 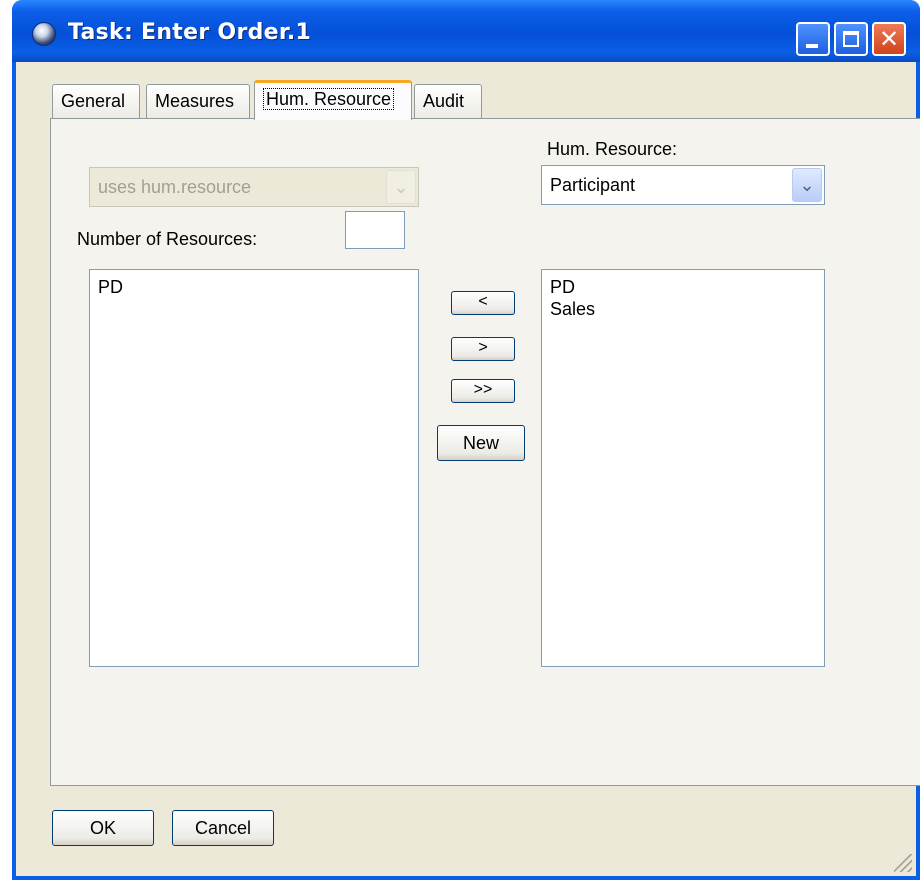 What do you see at coordinates (444, 101) in the screenshot?
I see `tab-label: Audit` at bounding box center [444, 101].